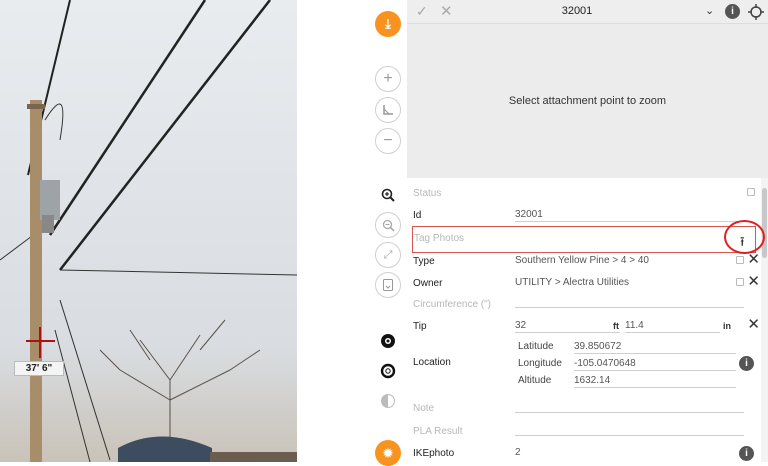 The height and width of the screenshot is (466, 768). What do you see at coordinates (584, 239) in the screenshot?
I see `tag-photos-row: Tag Photos` at bounding box center [584, 239].